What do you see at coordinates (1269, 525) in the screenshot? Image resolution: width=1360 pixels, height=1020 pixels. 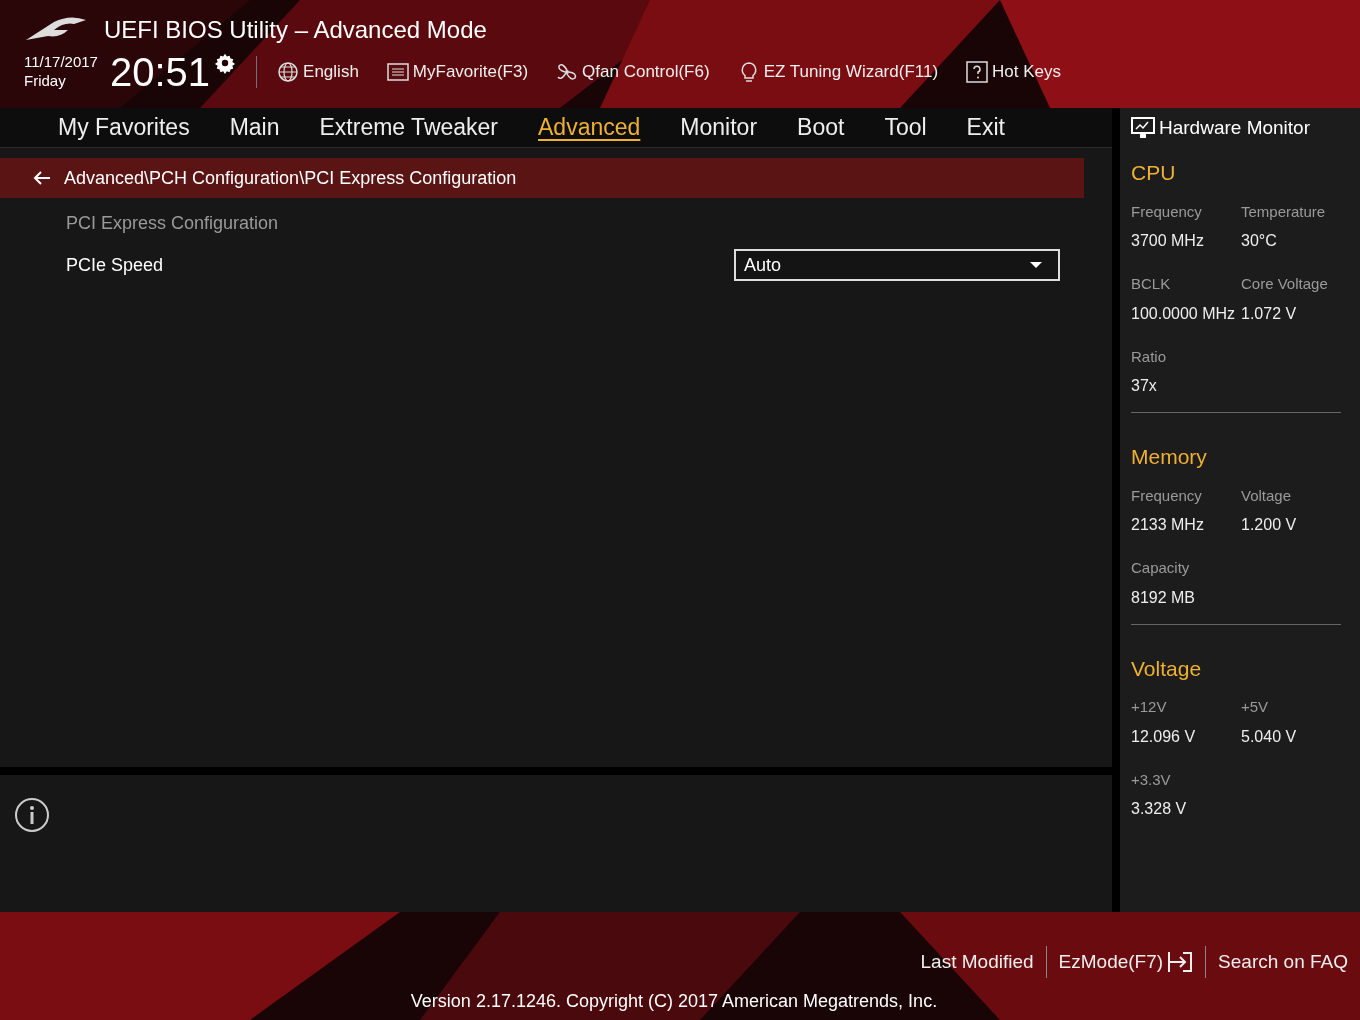 I see `reading-value: 1.200 V` at bounding box center [1269, 525].